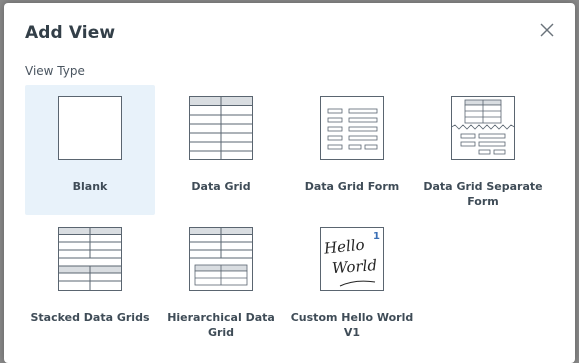 The image size is (579, 363). I want to click on view-type-custom-hello-world: Hello World 1 Custom Hello World V1, so click(352, 281).